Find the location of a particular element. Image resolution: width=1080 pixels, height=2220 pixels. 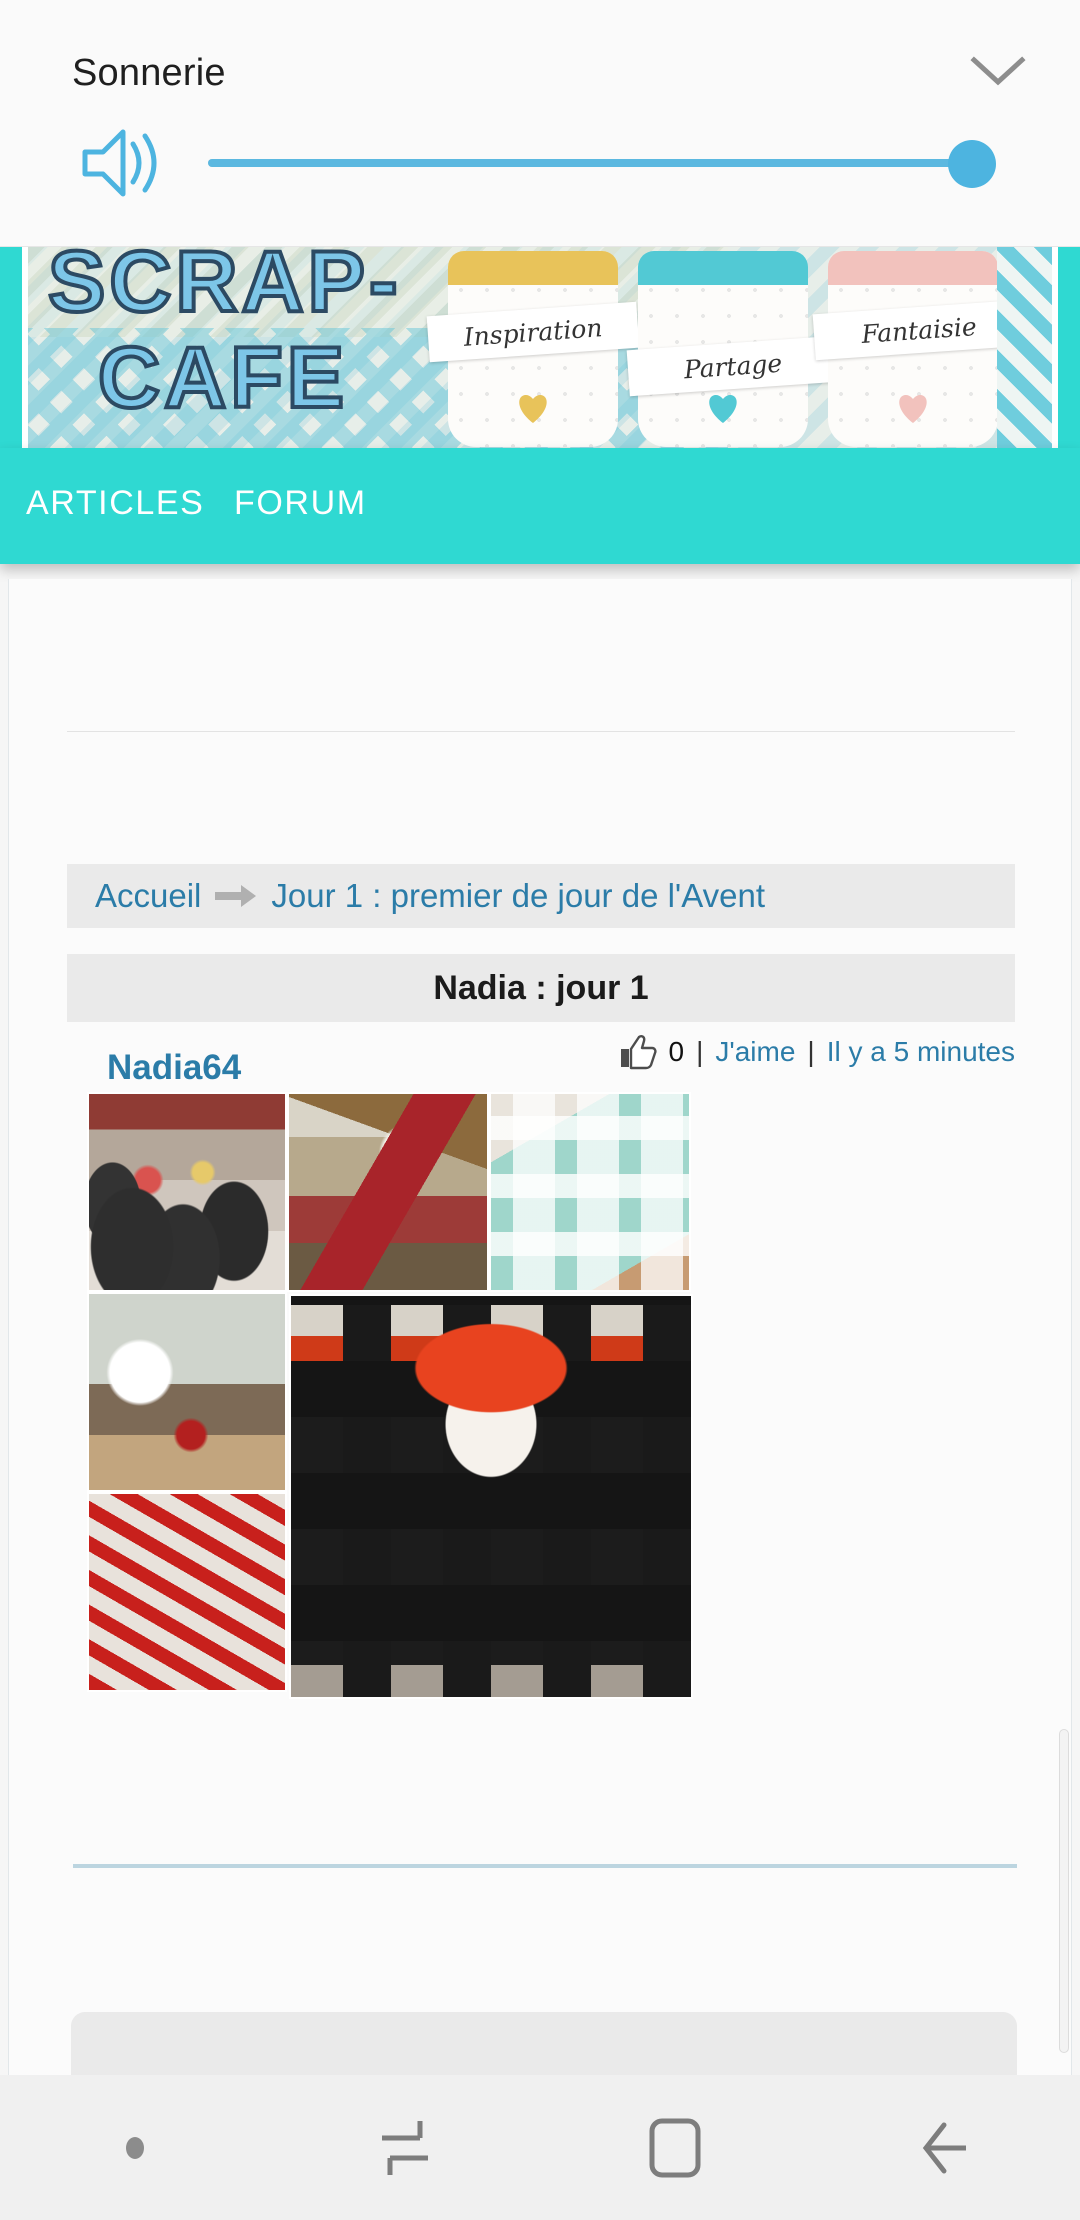

site-nav: ARTICLES FORUM is located at coordinates (540, 506).